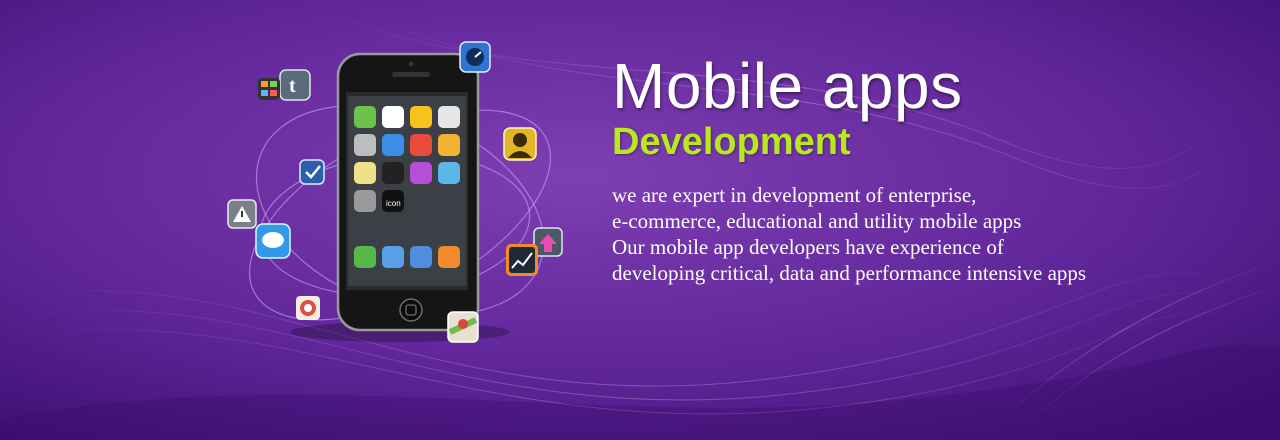 The height and width of the screenshot is (440, 1280). I want to click on app-grid-icon, so click(269, 89).